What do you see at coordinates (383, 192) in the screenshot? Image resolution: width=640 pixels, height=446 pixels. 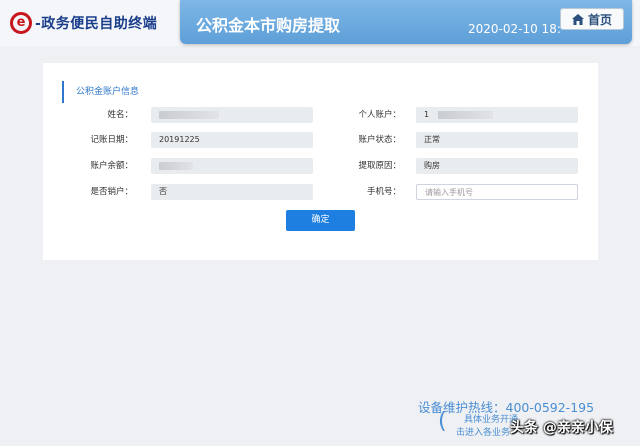 I see `phone-label: 手机号：` at bounding box center [383, 192].